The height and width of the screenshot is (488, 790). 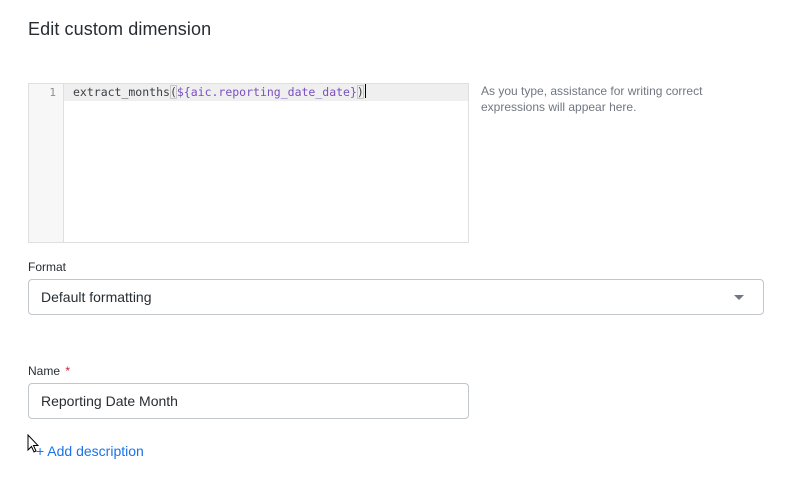 What do you see at coordinates (96, 297) in the screenshot?
I see `format-selected-value: Default formatting` at bounding box center [96, 297].